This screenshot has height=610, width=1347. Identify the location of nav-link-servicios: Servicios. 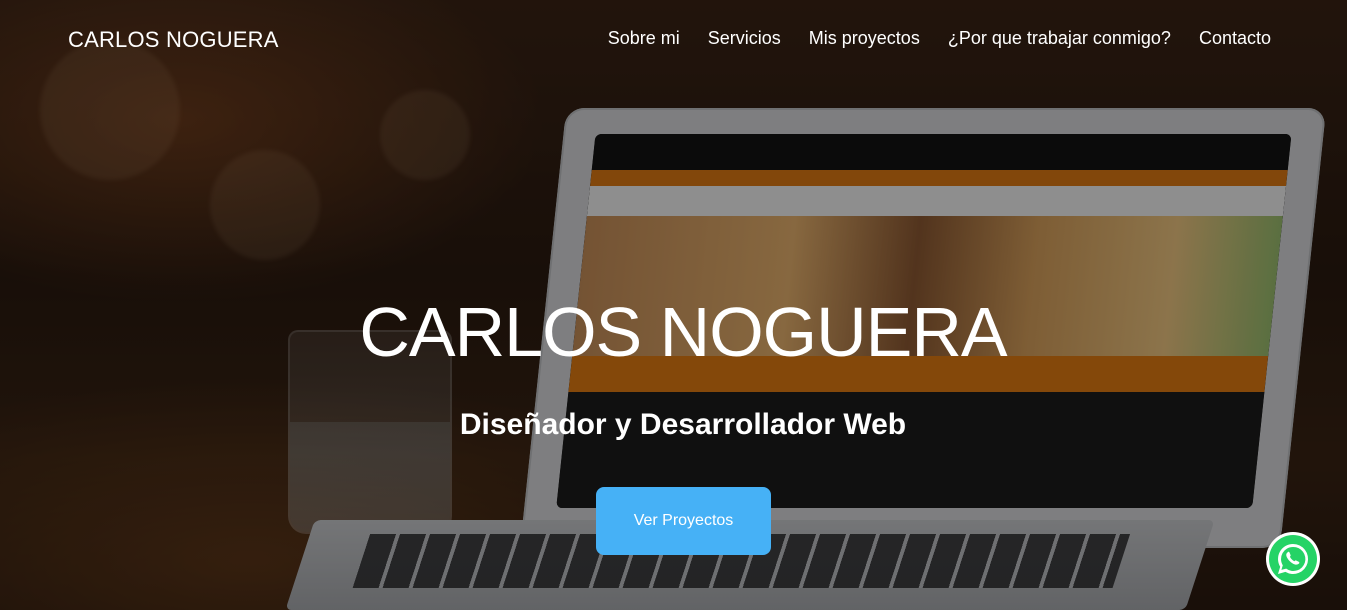
(744, 38).